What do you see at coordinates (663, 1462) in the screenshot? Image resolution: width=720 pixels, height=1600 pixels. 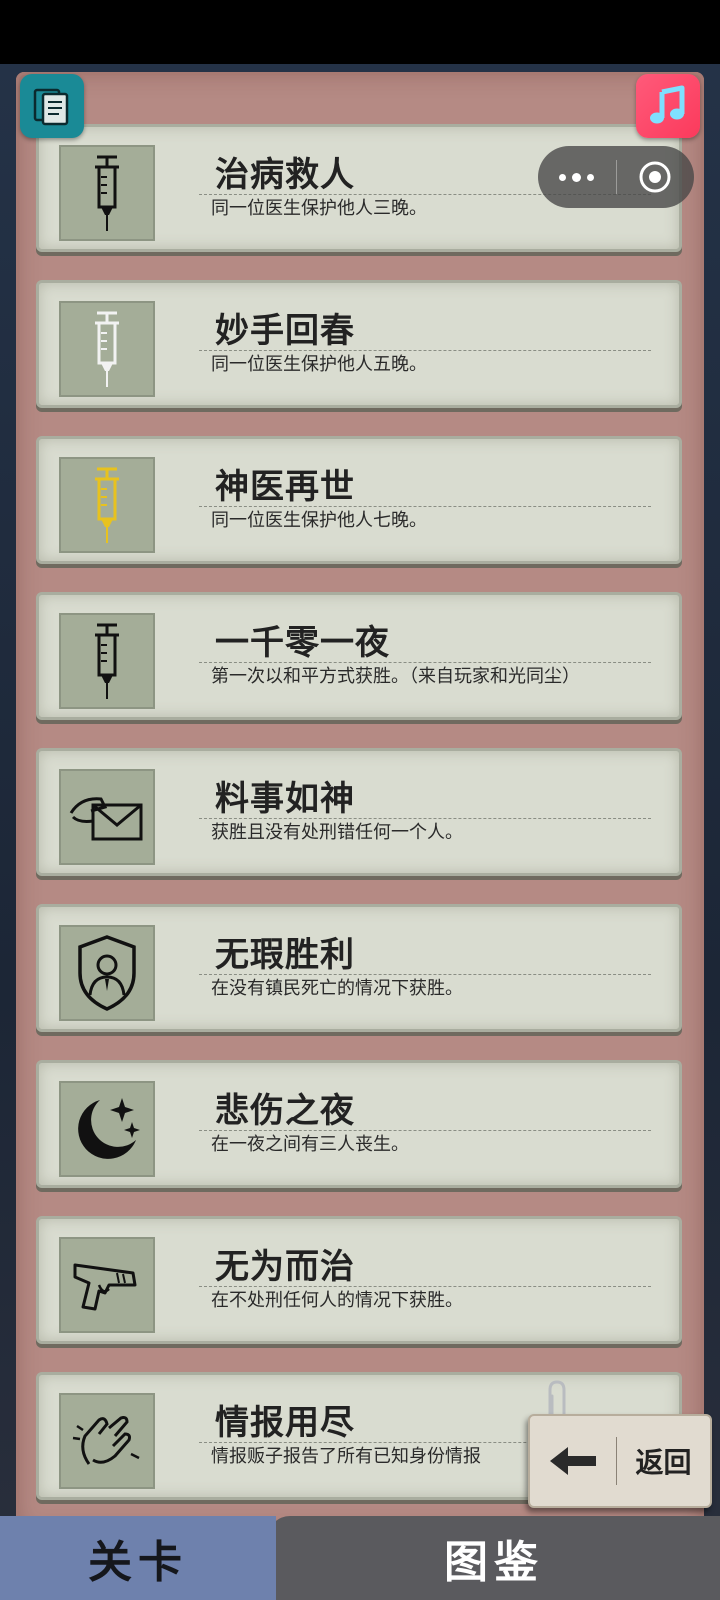 I see `back-label: 返回` at bounding box center [663, 1462].